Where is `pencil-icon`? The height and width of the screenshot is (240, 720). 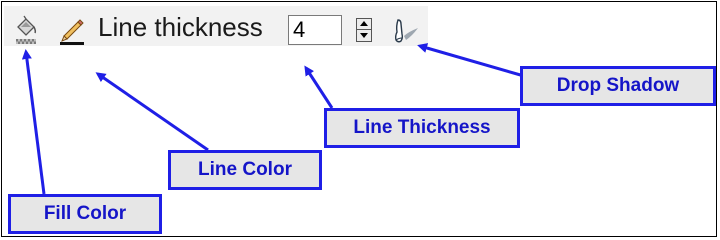
pencil-icon is located at coordinates (72, 31).